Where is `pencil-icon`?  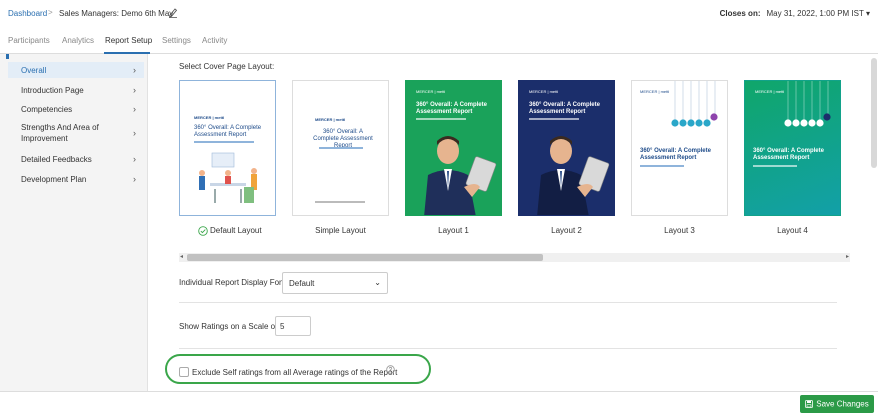 pencil-icon is located at coordinates (173, 12).